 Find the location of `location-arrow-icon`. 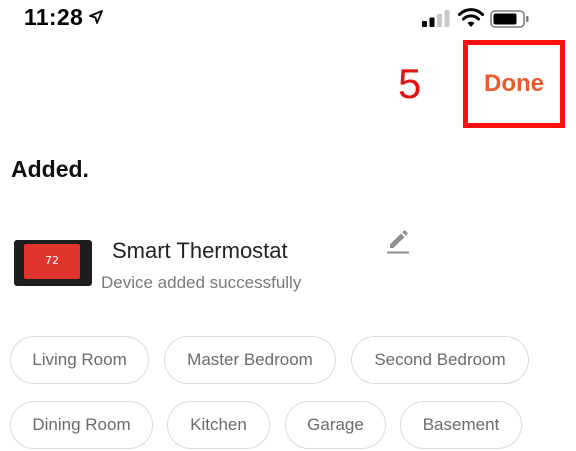

location-arrow-icon is located at coordinates (96, 17).